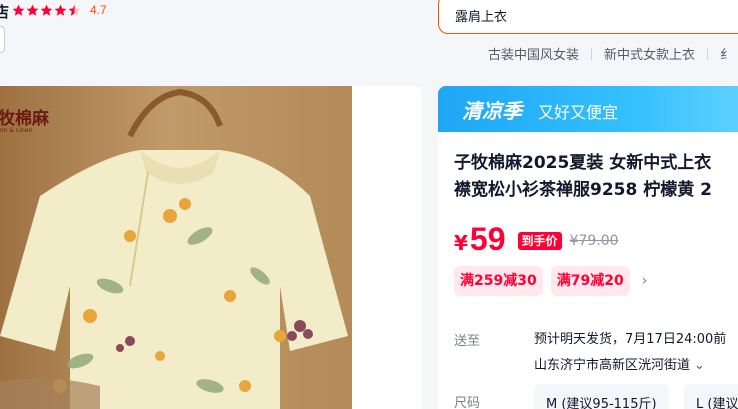 The height and width of the screenshot is (409, 738). I want to click on product-title: 子牧棉麻2025夏装 女新中式上衣 襟宽松小衫茶禅服9258 柠檬黄 2, so click(596, 177).